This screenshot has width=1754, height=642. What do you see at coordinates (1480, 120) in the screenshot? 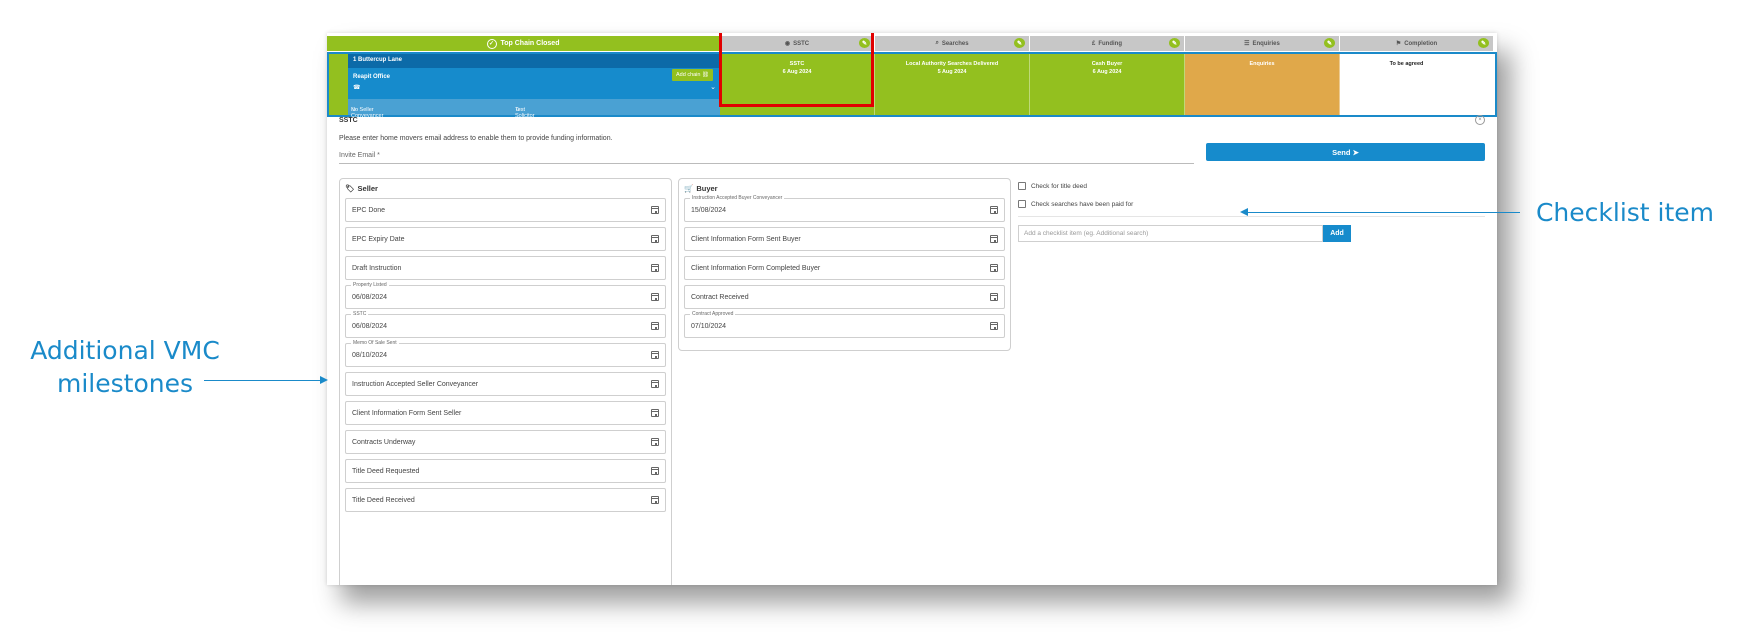
I see `close-icon: ×` at bounding box center [1480, 120].